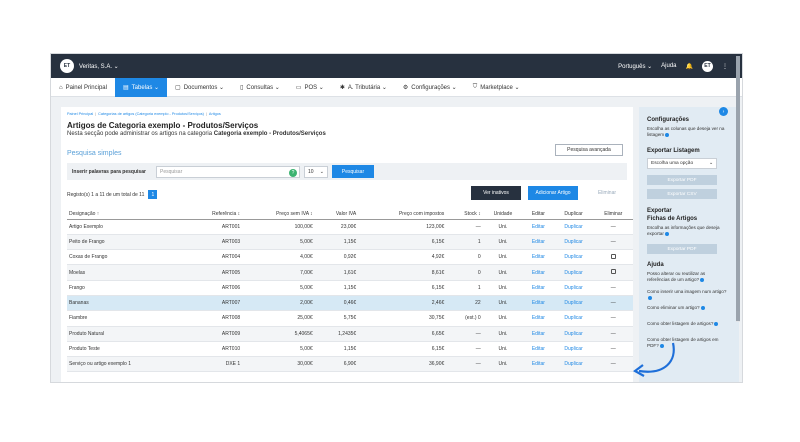  I want to click on language-selector: Português ⌄, so click(635, 66).